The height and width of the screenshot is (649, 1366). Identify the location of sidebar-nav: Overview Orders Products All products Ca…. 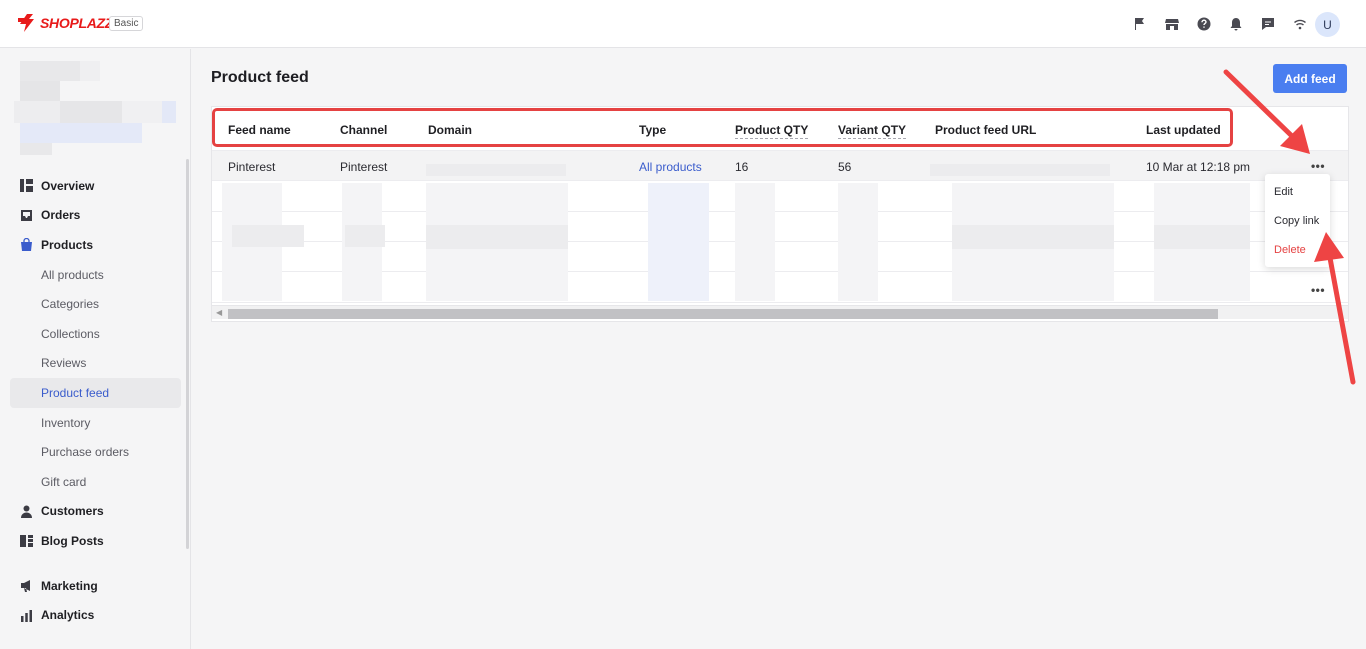
(95, 400).